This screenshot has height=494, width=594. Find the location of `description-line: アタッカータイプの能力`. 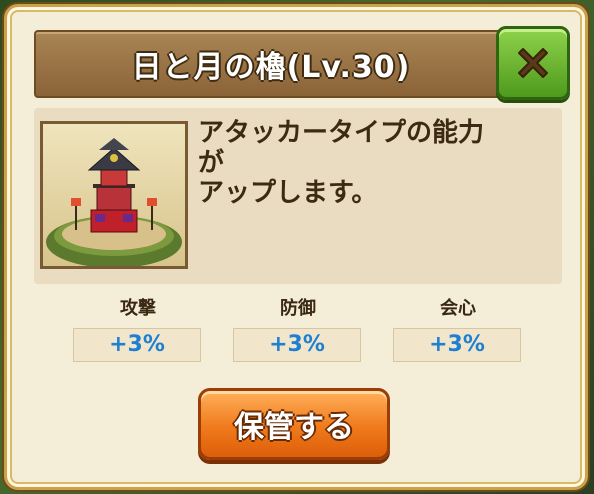

description-line: アタッカータイプの能力 is located at coordinates (341, 133).